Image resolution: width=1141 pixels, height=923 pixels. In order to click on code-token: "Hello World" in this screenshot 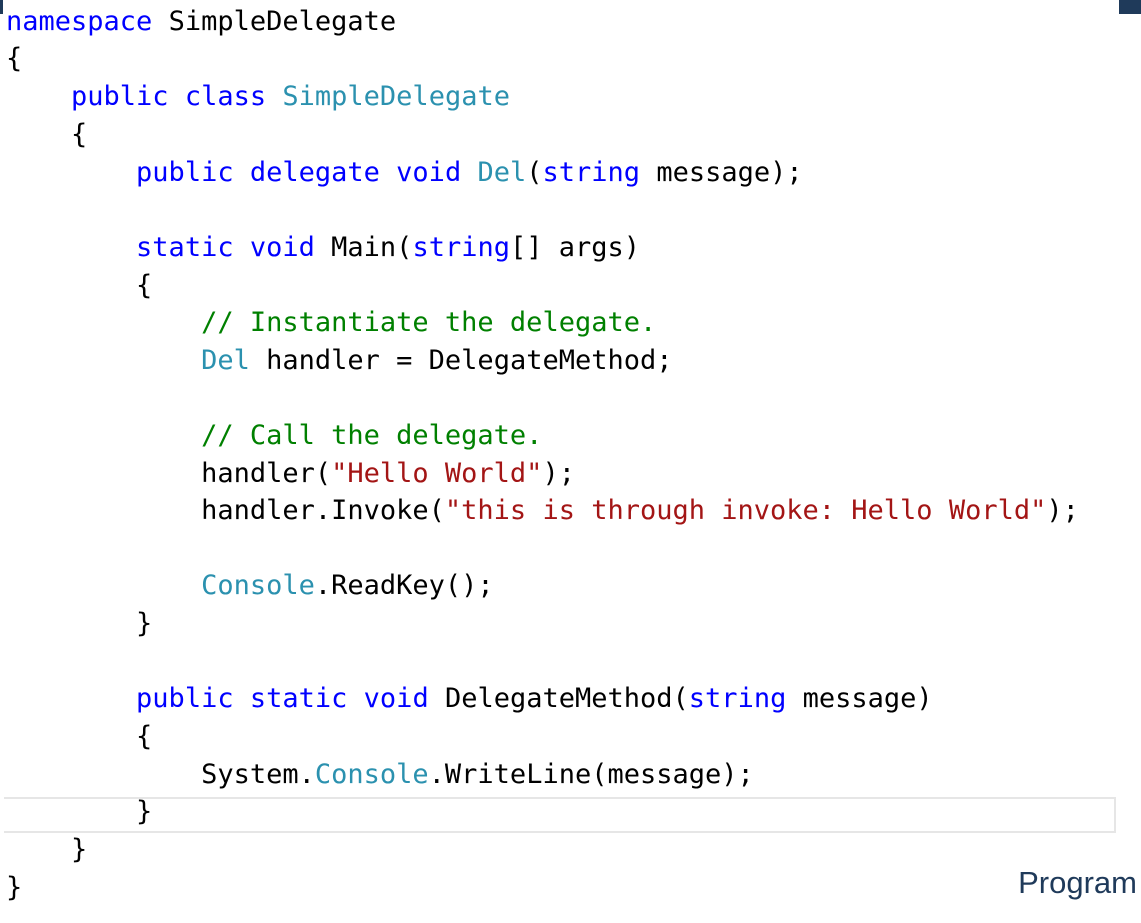, I will do `click(437, 473)`.